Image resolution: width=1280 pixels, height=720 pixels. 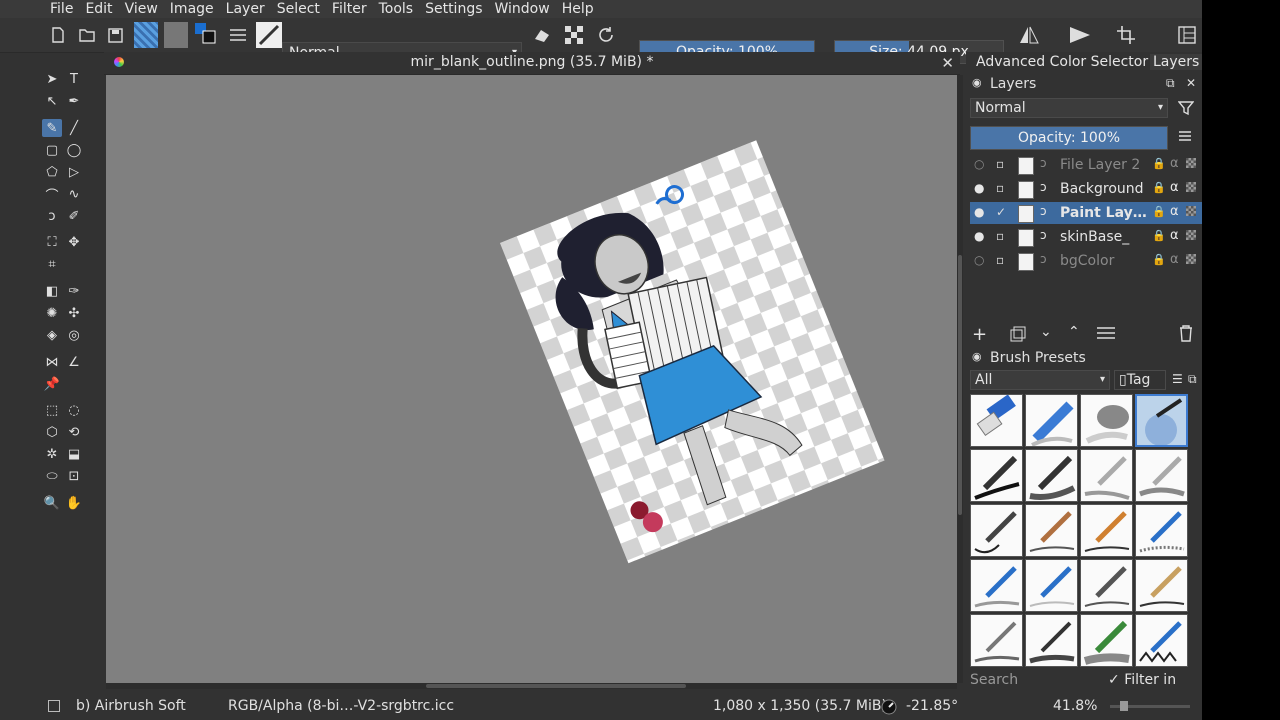 I want to click on menu-tools: Tools, so click(x=396, y=9).